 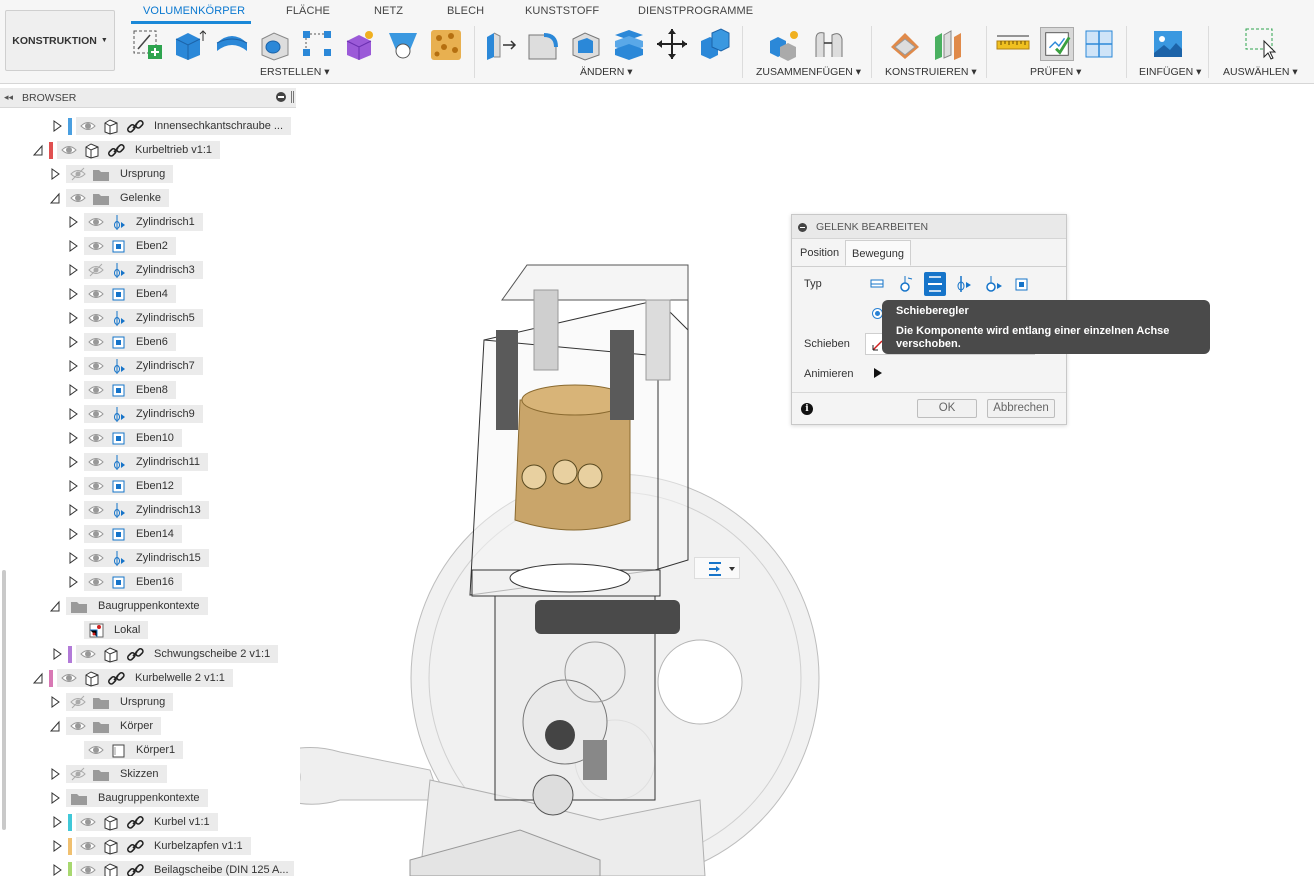 What do you see at coordinates (60, 40) in the screenshot?
I see `workspace-switcher-button: KONSTRUKTION ▼` at bounding box center [60, 40].